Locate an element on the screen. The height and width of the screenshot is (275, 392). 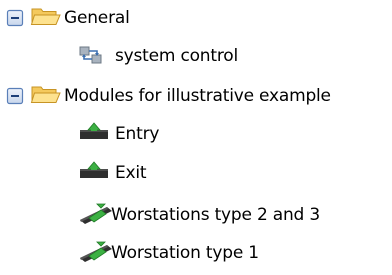
tree-node-entry: Entry is located at coordinates (118, 134).